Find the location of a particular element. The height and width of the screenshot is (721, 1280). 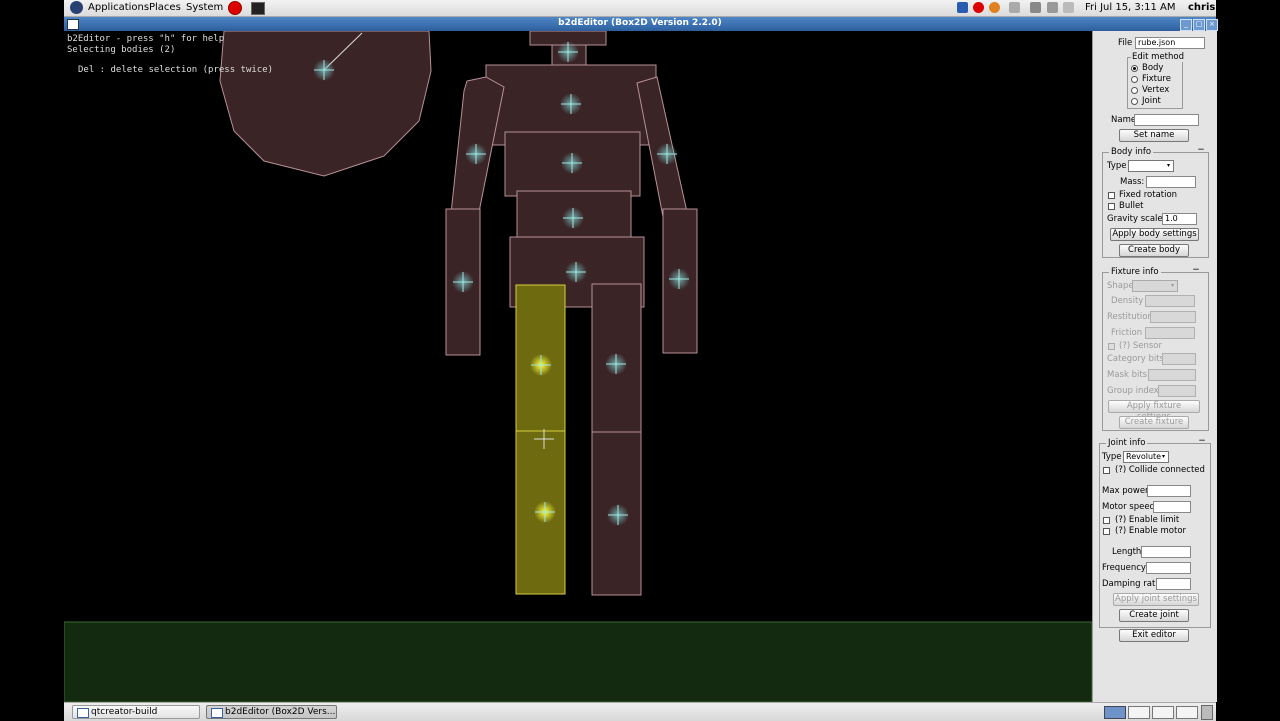

clock: Fri Jul 15, 3:11 AM is located at coordinates (1130, 8).